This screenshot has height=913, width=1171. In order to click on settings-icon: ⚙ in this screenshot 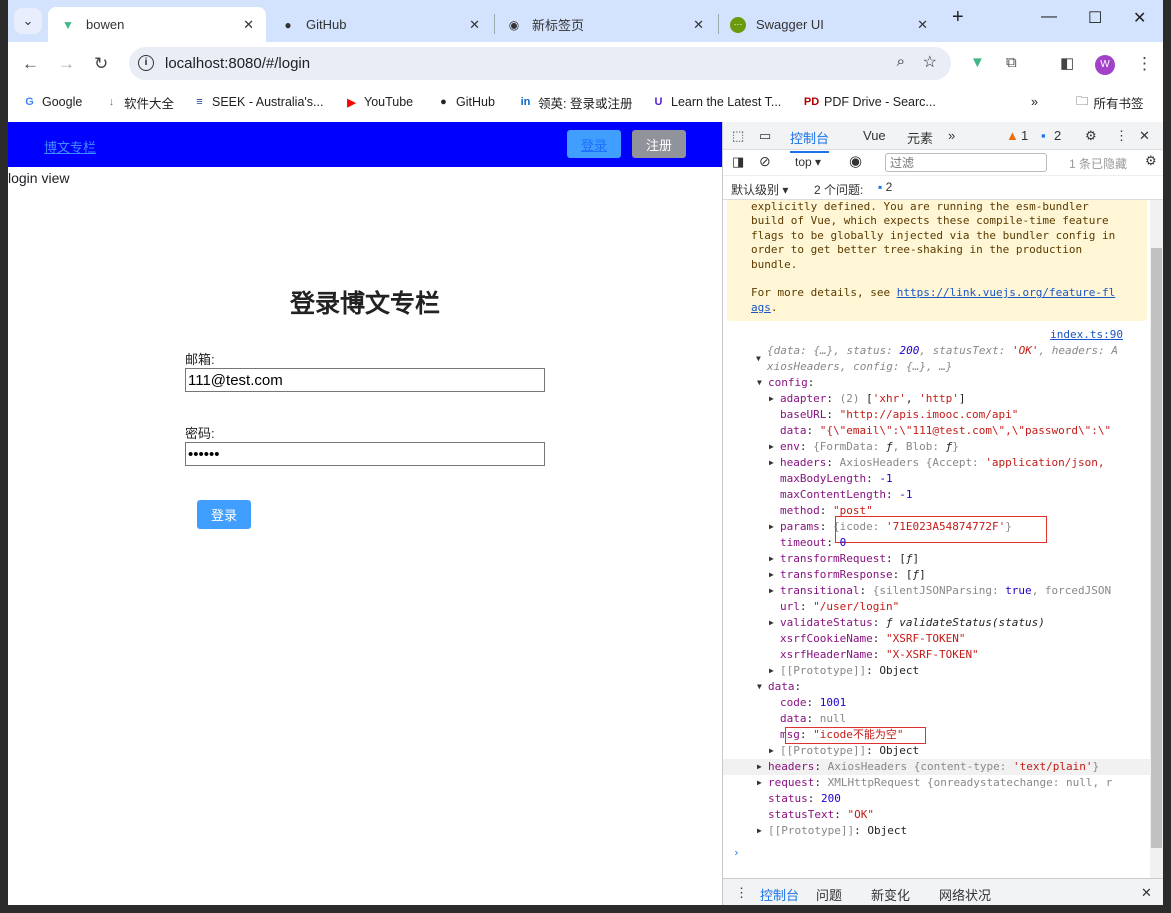, I will do `click(1091, 136)`.